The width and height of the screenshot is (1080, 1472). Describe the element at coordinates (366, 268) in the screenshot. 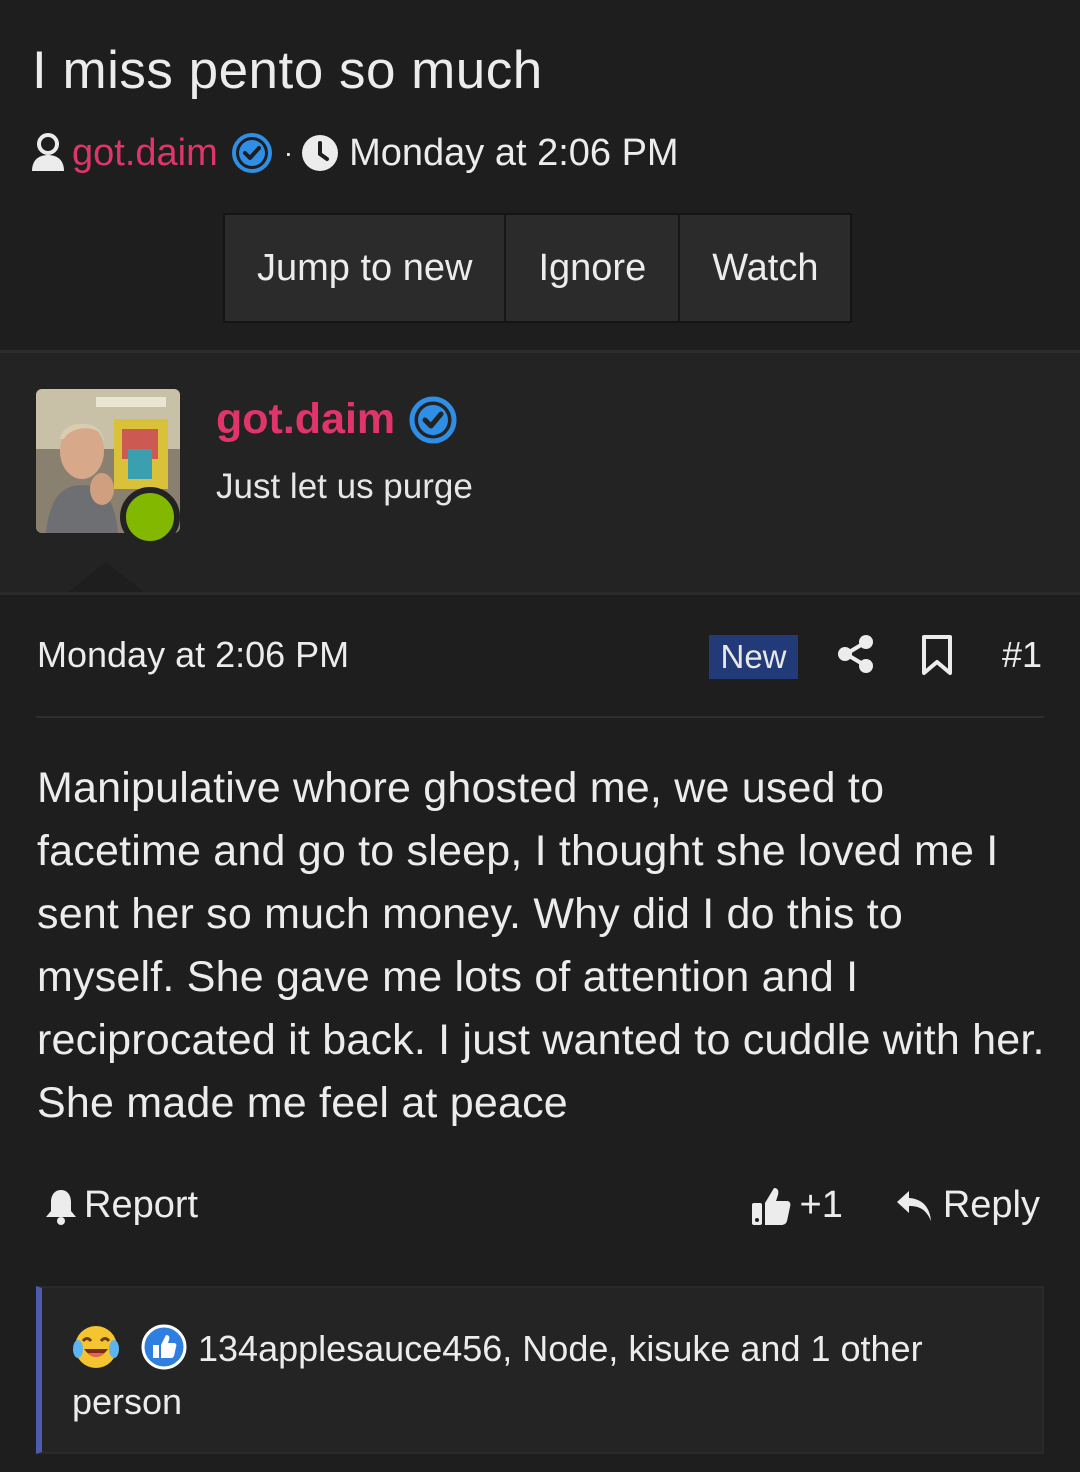

I see `jump-to-new-button: Jump to new` at that location.